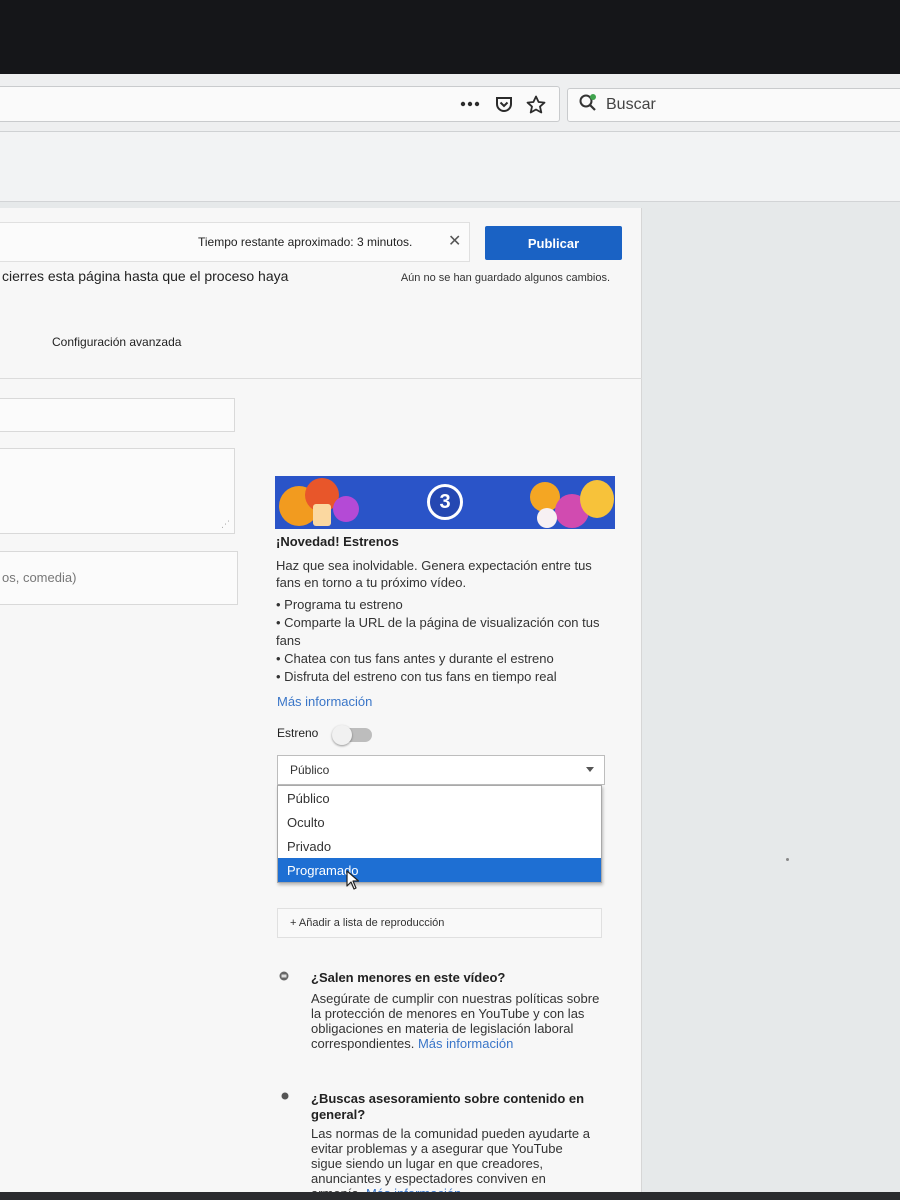 This screenshot has width=900, height=1200. I want to click on search-box: Buscar, so click(733, 105).